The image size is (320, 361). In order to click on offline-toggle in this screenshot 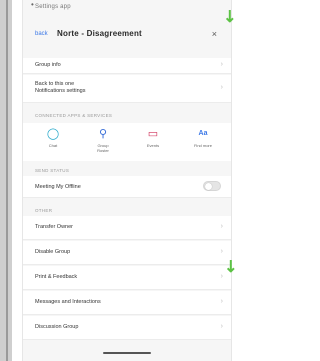, I will do `click(212, 186)`.